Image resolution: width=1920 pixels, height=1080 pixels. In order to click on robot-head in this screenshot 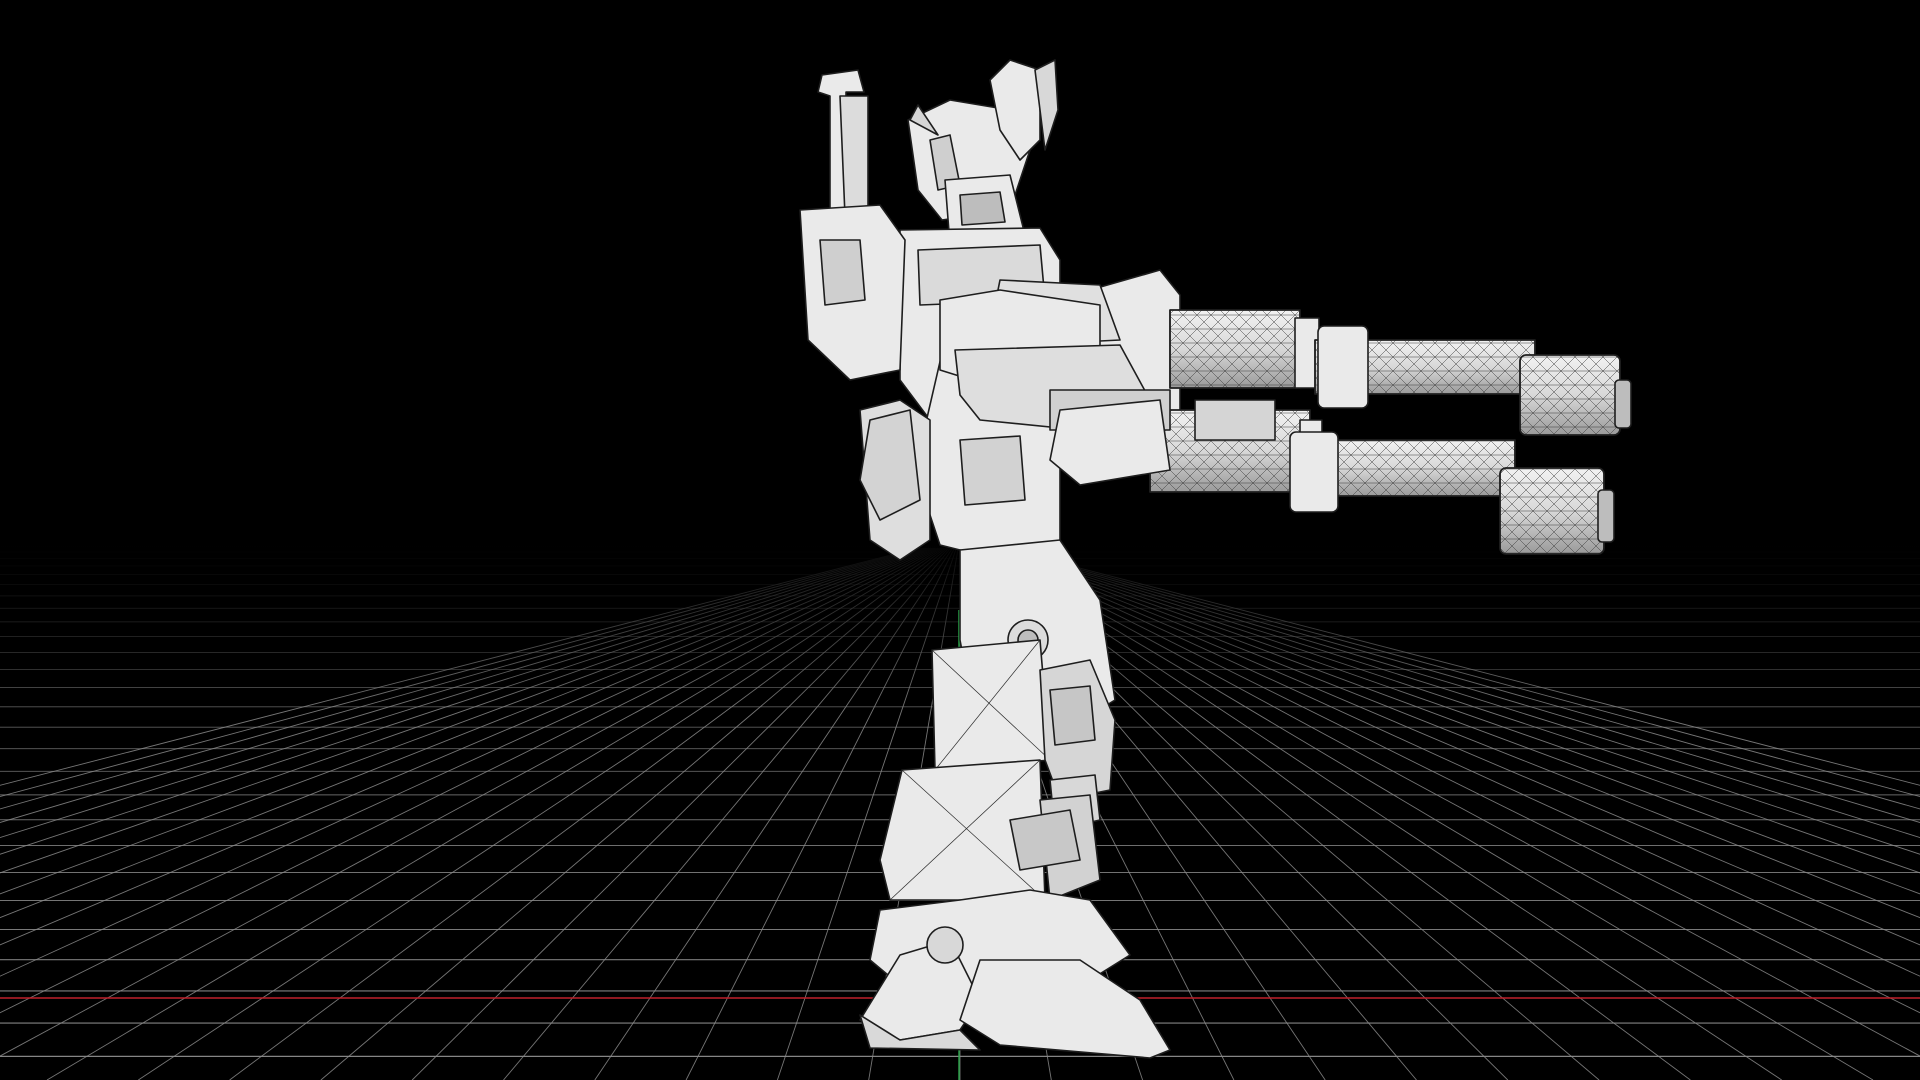, I will do `click(983, 152)`.